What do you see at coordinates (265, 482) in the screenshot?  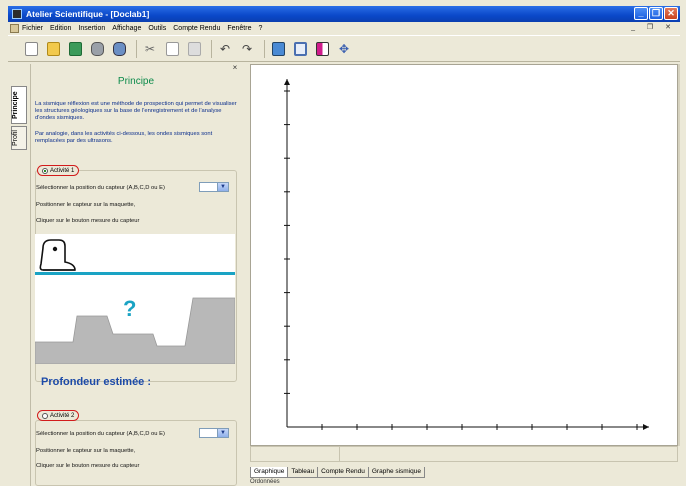 I see `status-text: Ordonnées` at bounding box center [265, 482].